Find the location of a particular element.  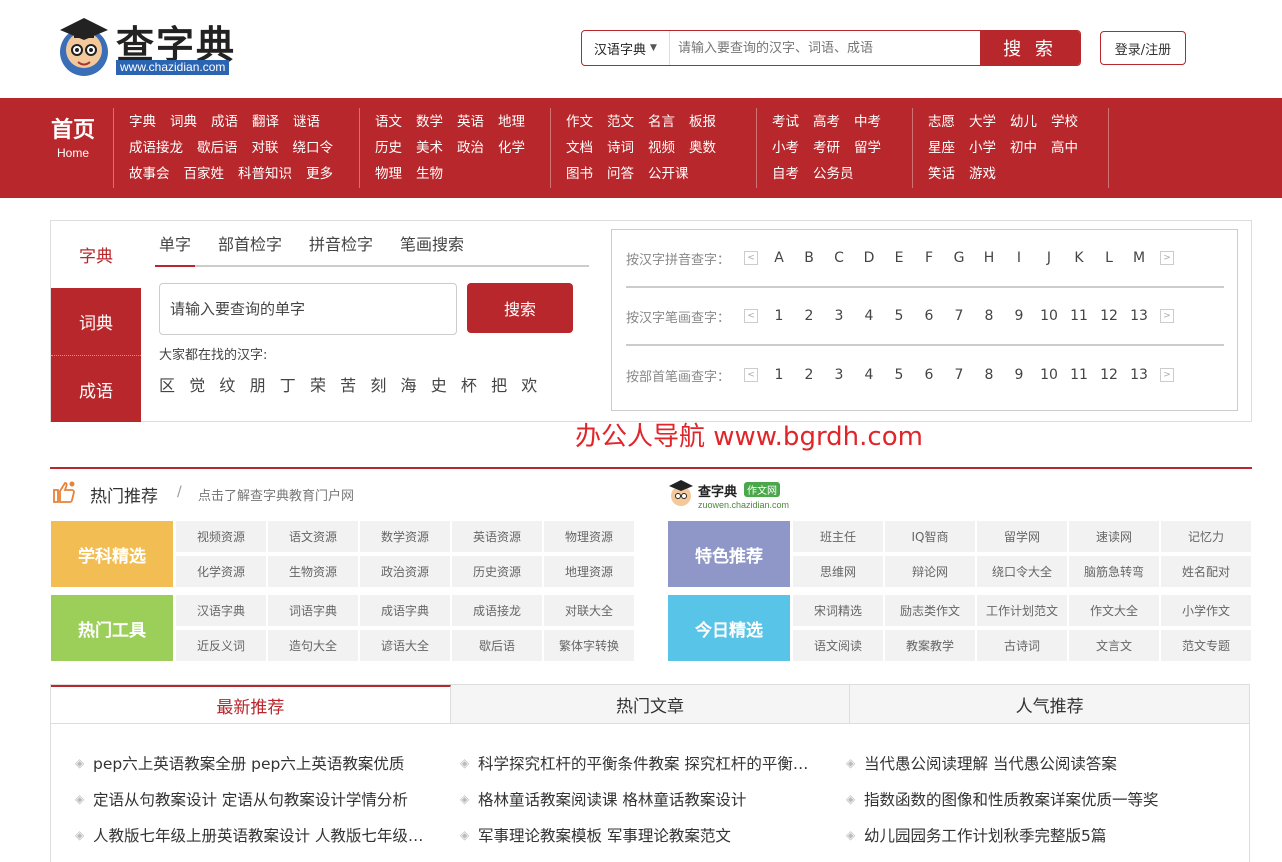

tab-popular: 人气推荐 is located at coordinates (1049, 704).